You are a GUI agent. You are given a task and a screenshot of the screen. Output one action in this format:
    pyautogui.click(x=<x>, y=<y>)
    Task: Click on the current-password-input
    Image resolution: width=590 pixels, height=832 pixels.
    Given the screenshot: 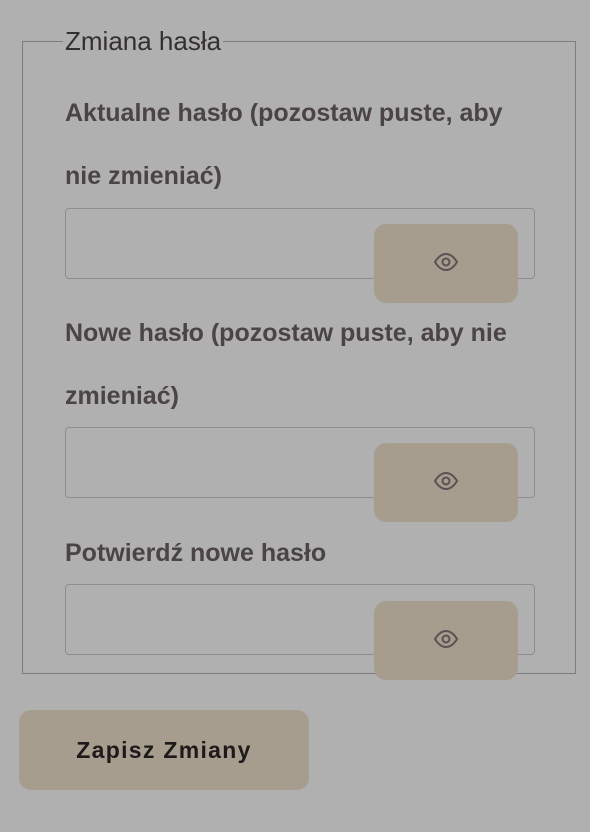 What is the action you would take?
    pyautogui.click(x=221, y=244)
    